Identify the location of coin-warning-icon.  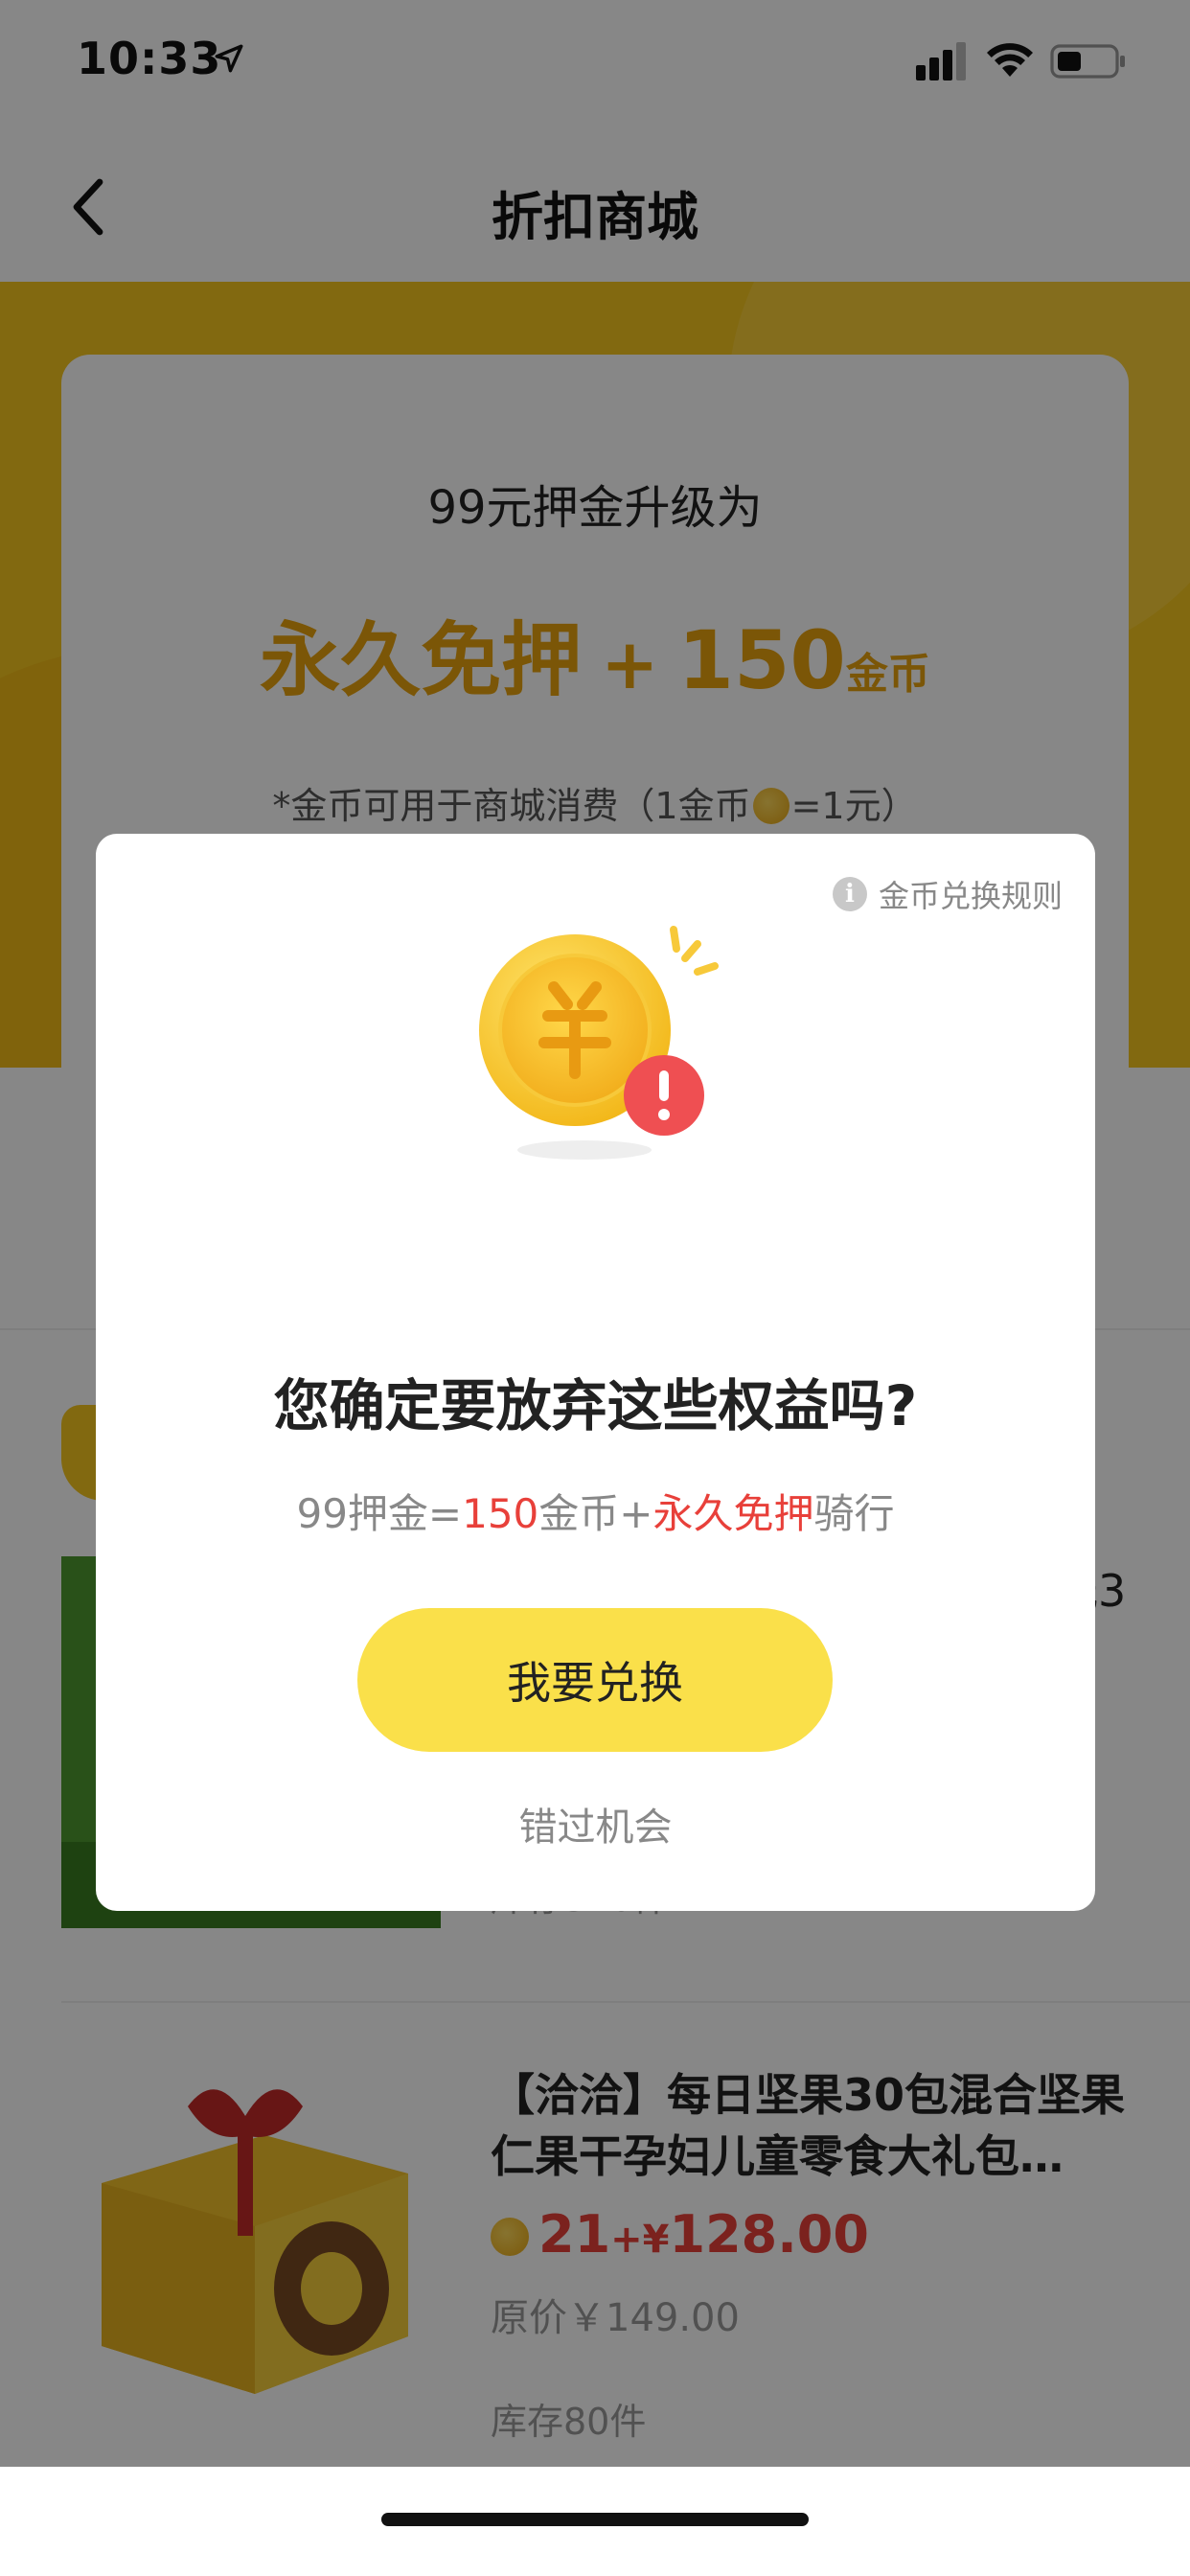
(599, 1043).